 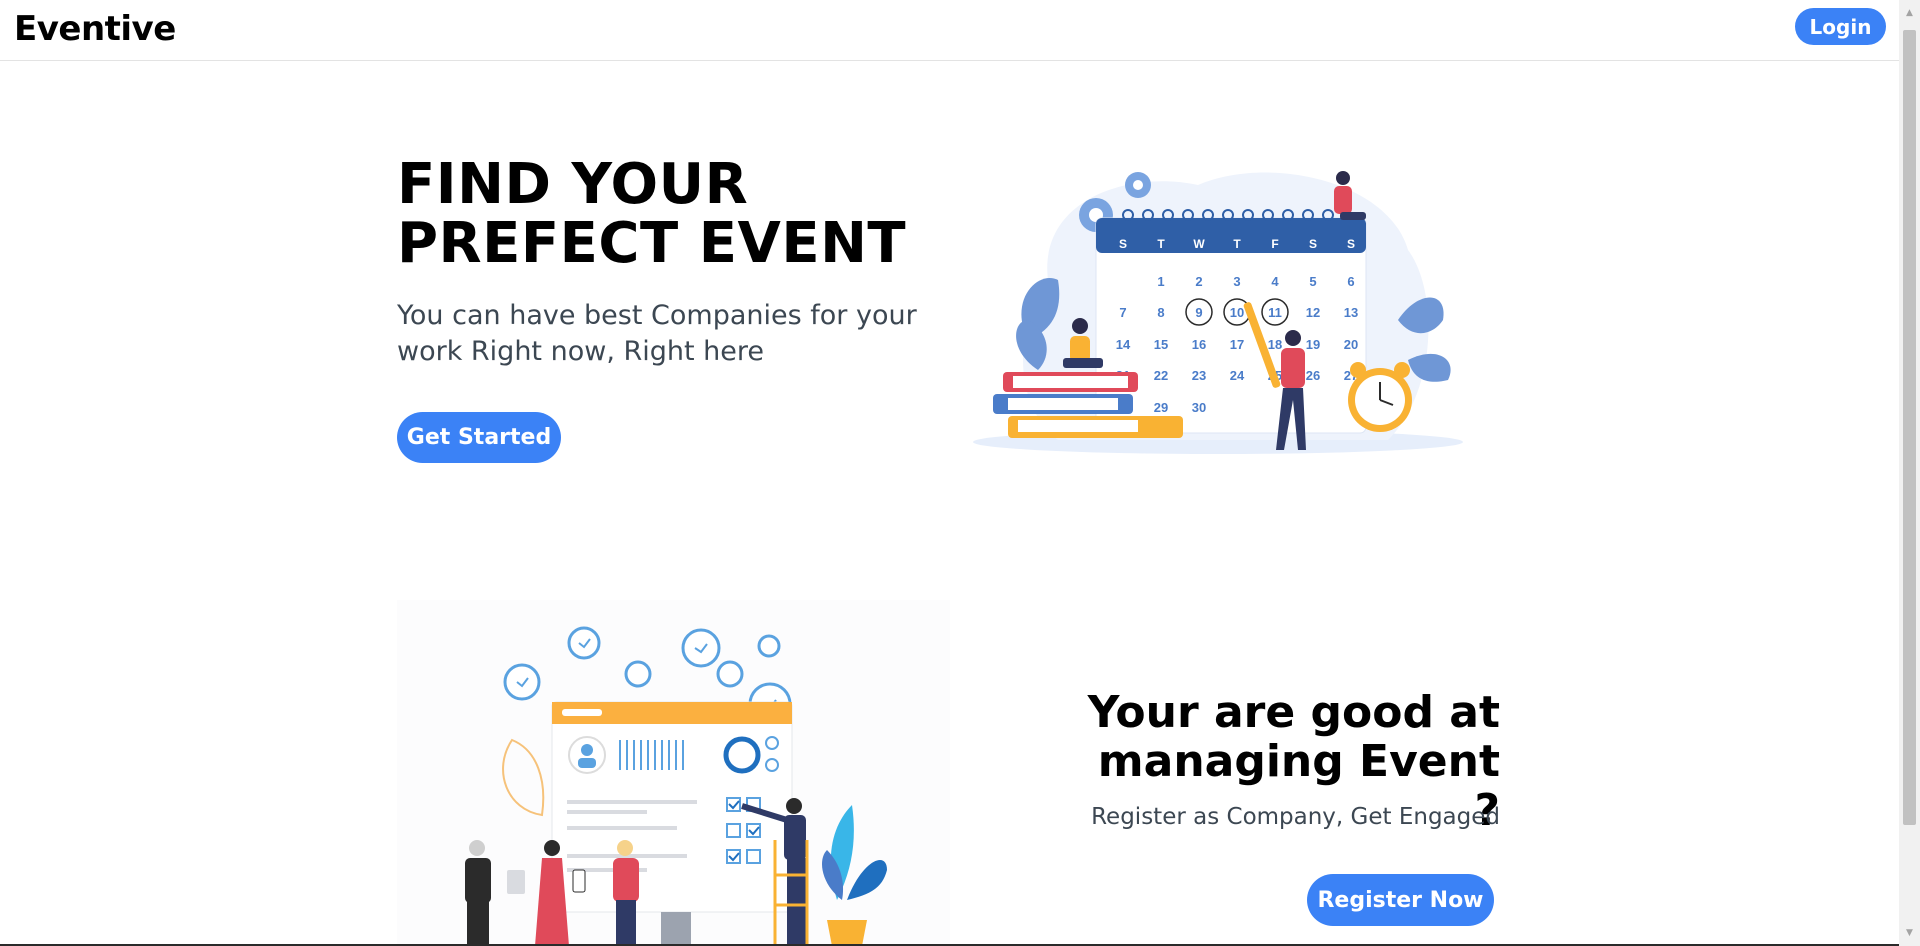 What do you see at coordinates (1160, 312) in the screenshot?
I see `calendar-day: 8` at bounding box center [1160, 312].